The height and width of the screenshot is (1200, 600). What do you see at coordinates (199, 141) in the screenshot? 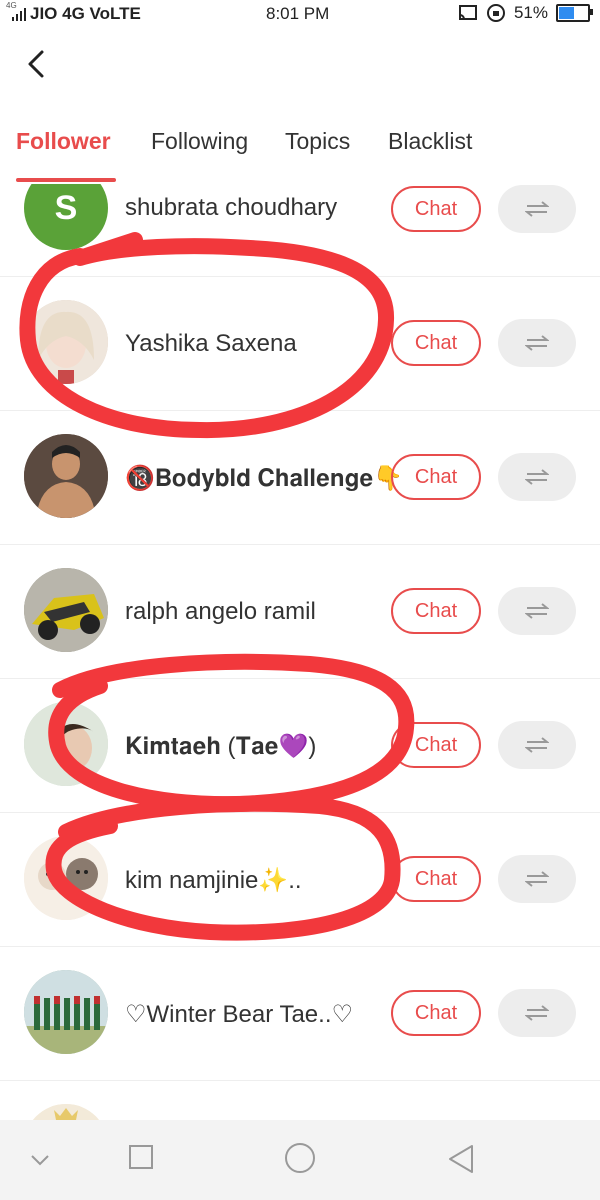
I see `tab-following: Following` at bounding box center [199, 141].